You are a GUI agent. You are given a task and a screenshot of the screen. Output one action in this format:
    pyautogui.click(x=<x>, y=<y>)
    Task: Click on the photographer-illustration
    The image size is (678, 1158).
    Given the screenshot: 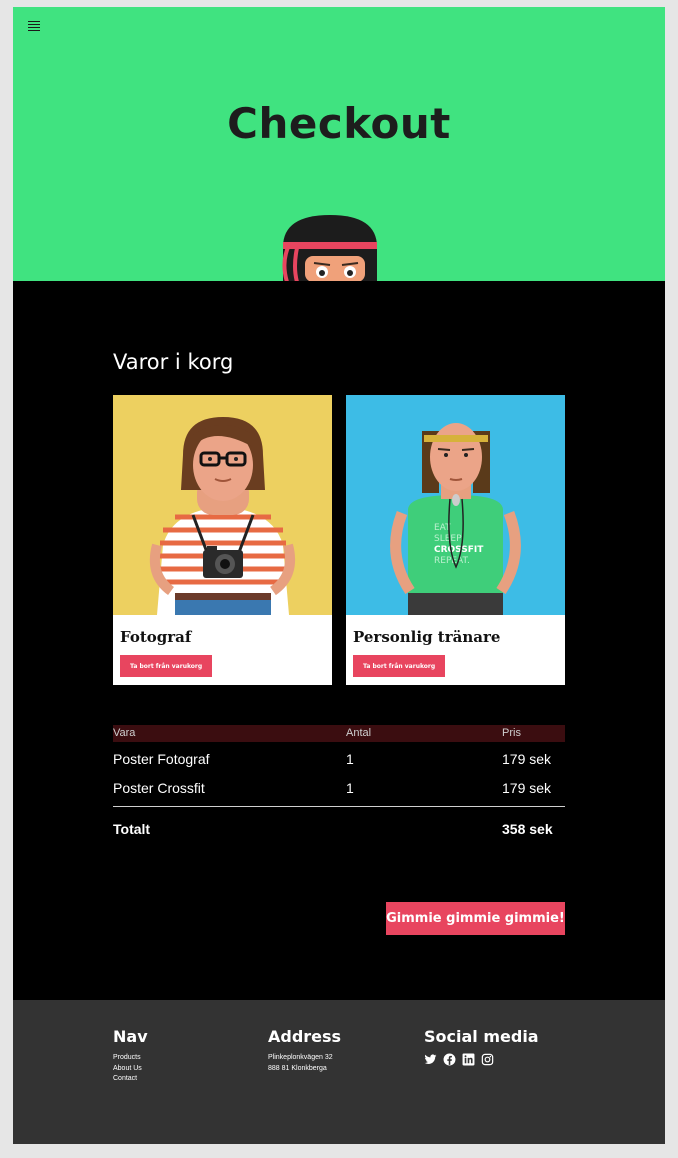 What is the action you would take?
    pyautogui.click(x=222, y=505)
    